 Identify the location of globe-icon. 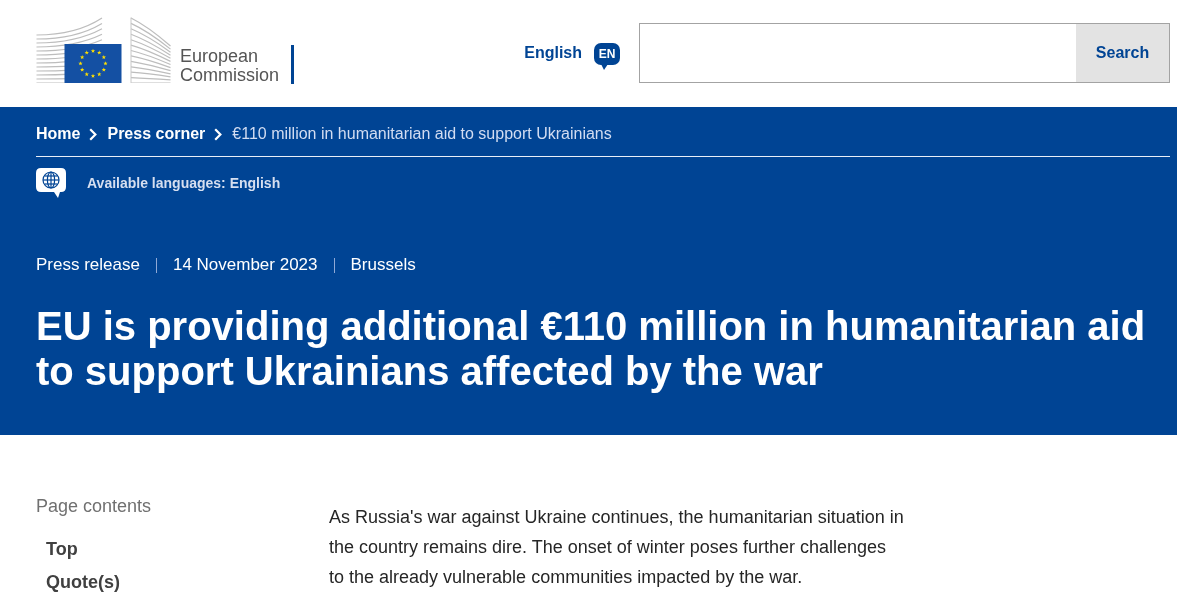
(51, 183).